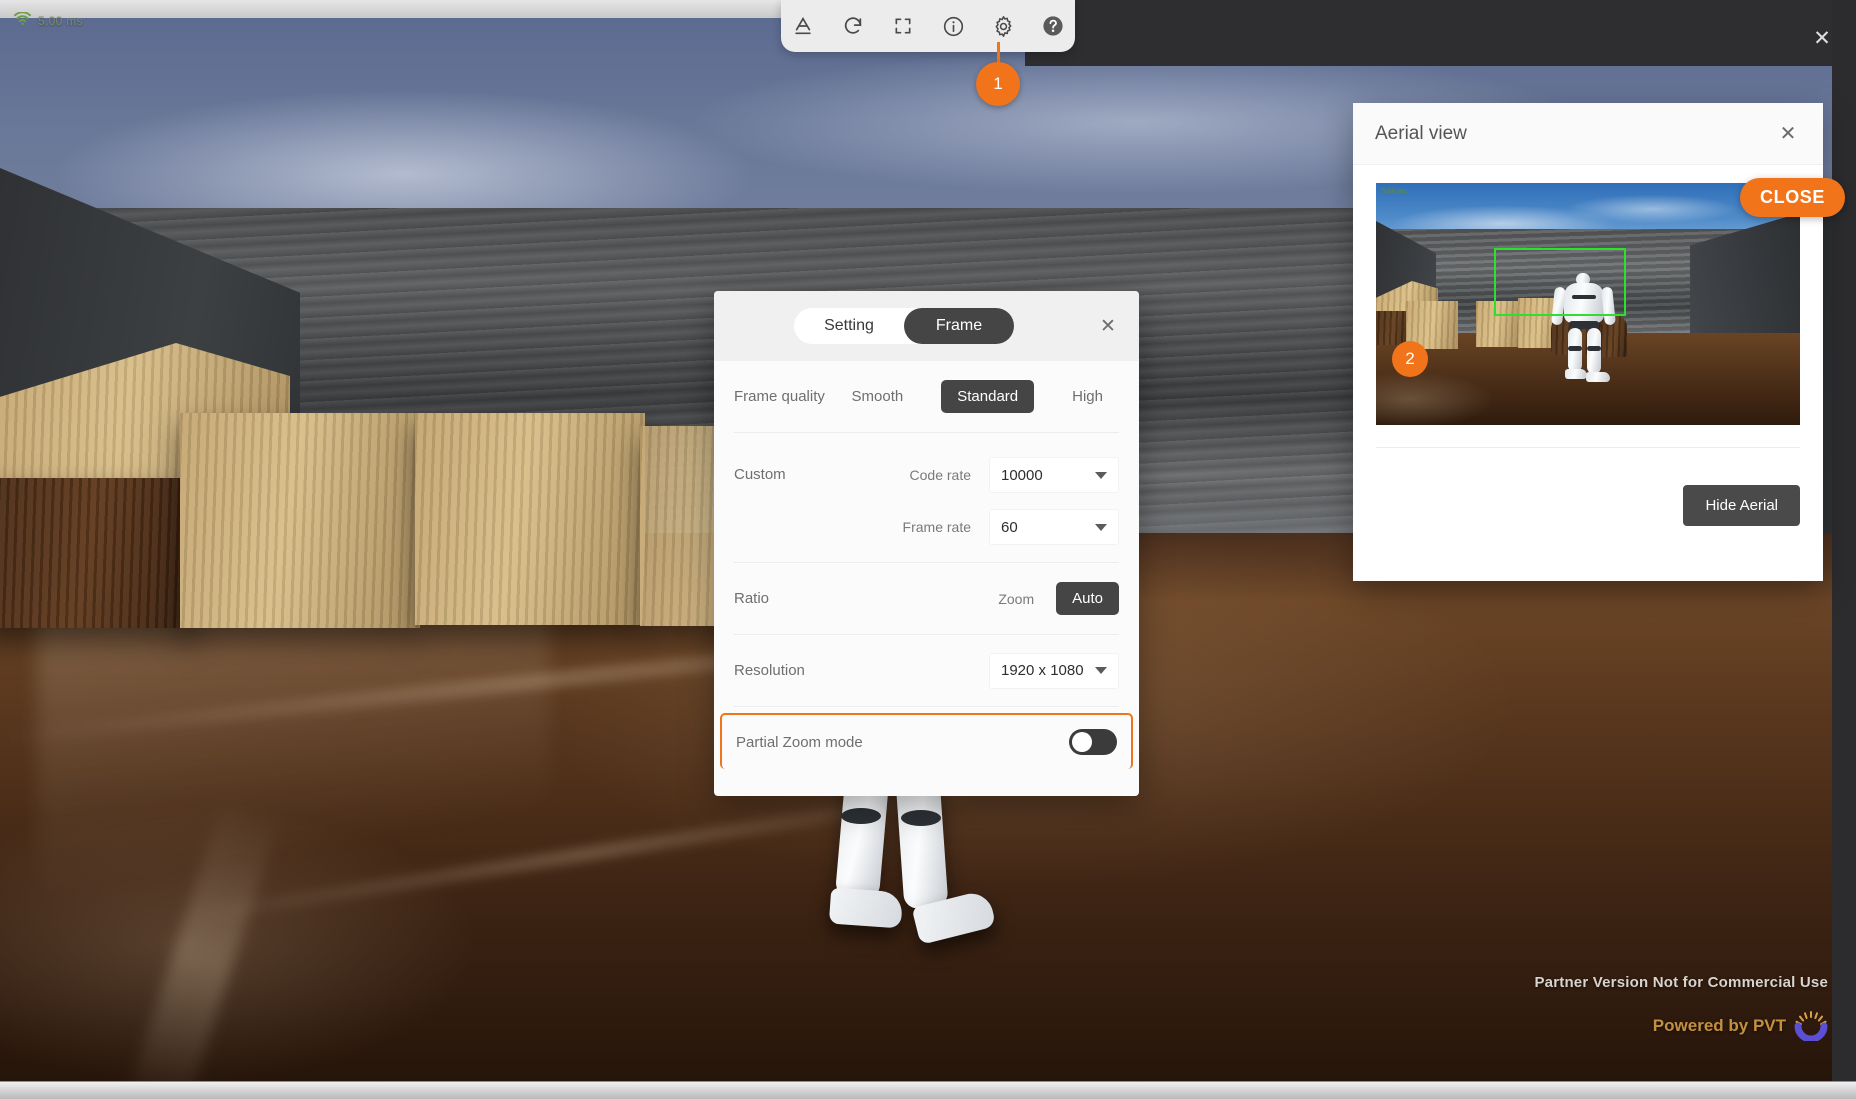 The height and width of the screenshot is (1099, 1856). I want to click on row-partial-zoom-mode: Partial Zoom mode, so click(926, 741).